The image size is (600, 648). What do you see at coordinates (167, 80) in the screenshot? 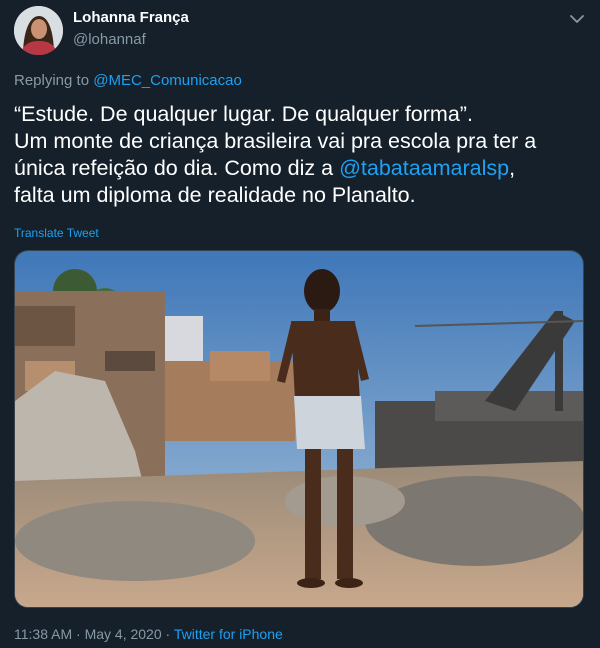
I see `replying-to-handle-link: @MEC_Comunicacao` at bounding box center [167, 80].